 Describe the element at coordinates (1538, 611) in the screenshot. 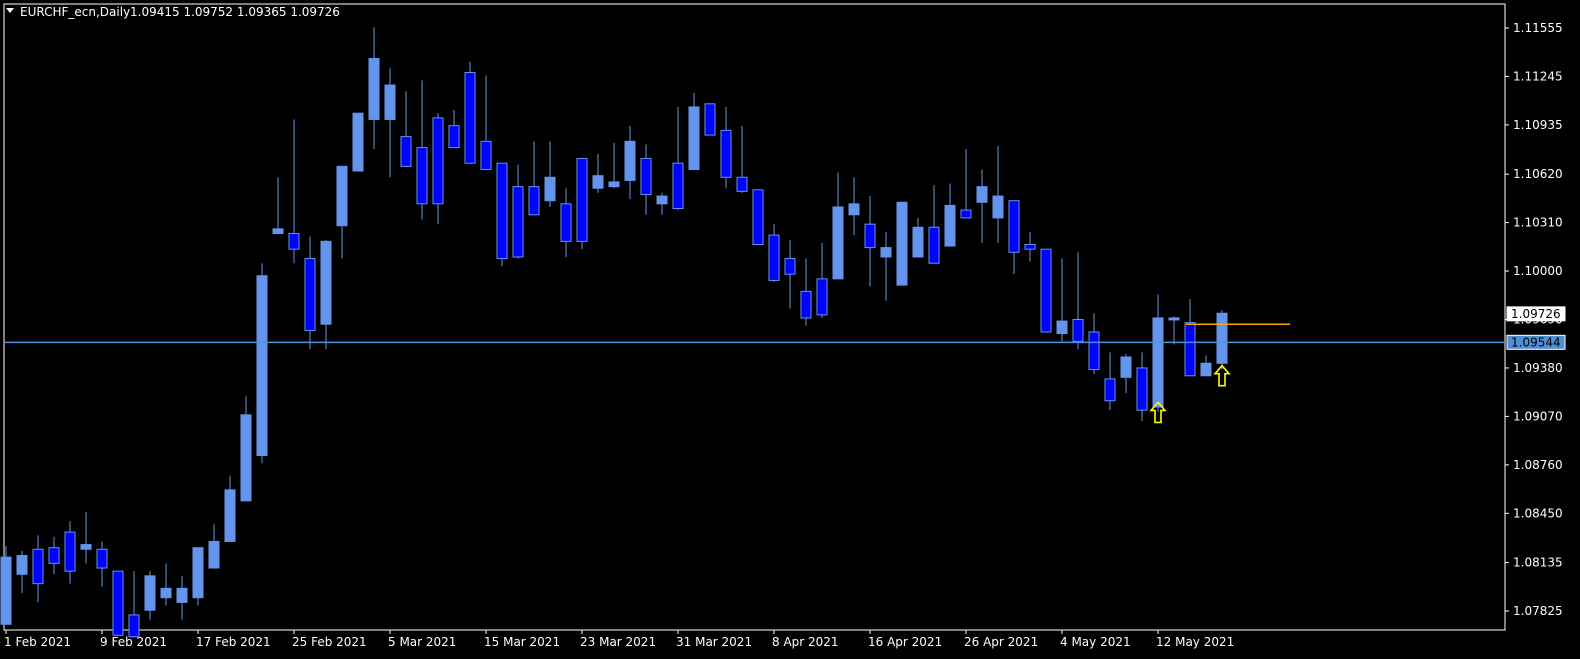

I see `y-tick-label: 1.07825` at that location.